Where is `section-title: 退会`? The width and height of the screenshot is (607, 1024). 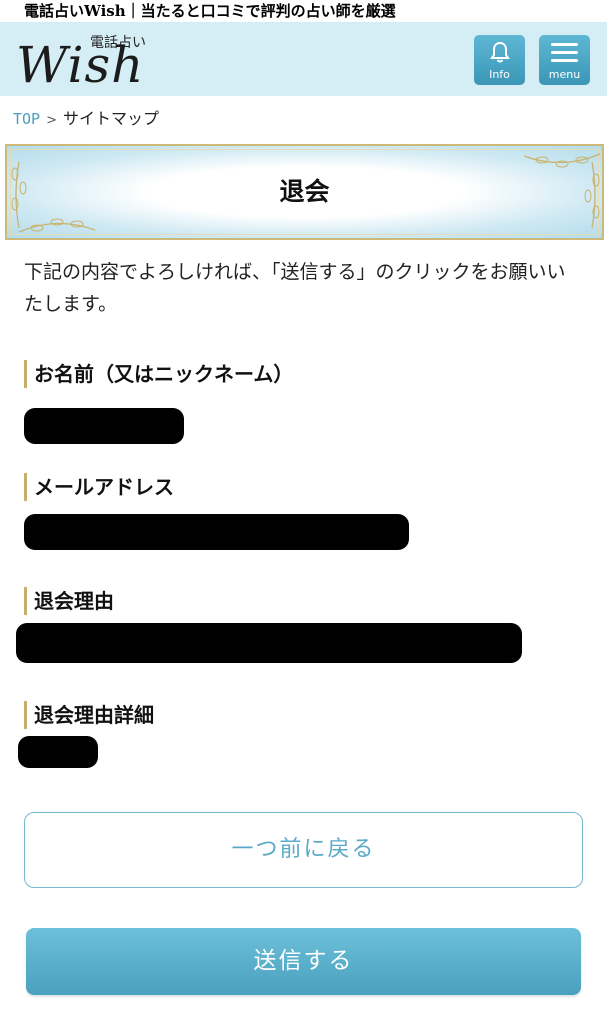
section-title: 退会 is located at coordinates (304, 191).